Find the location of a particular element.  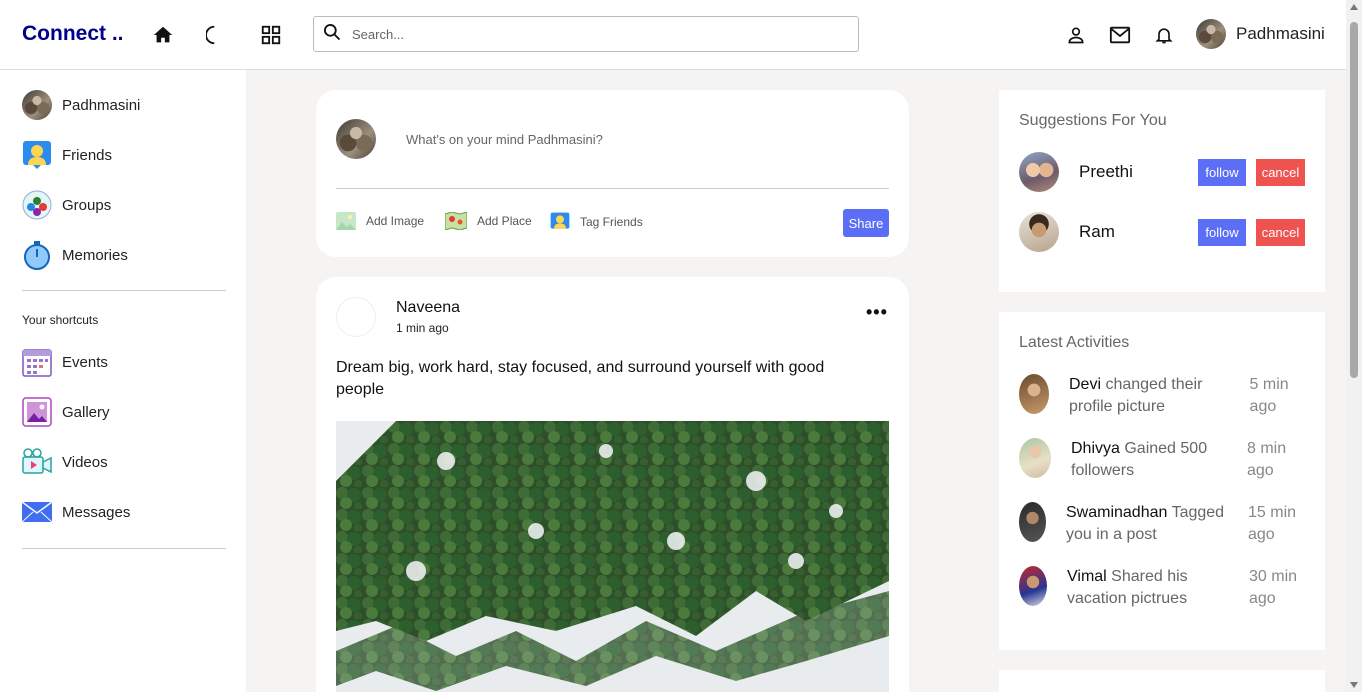

envelope-icon is located at coordinates (37, 512).